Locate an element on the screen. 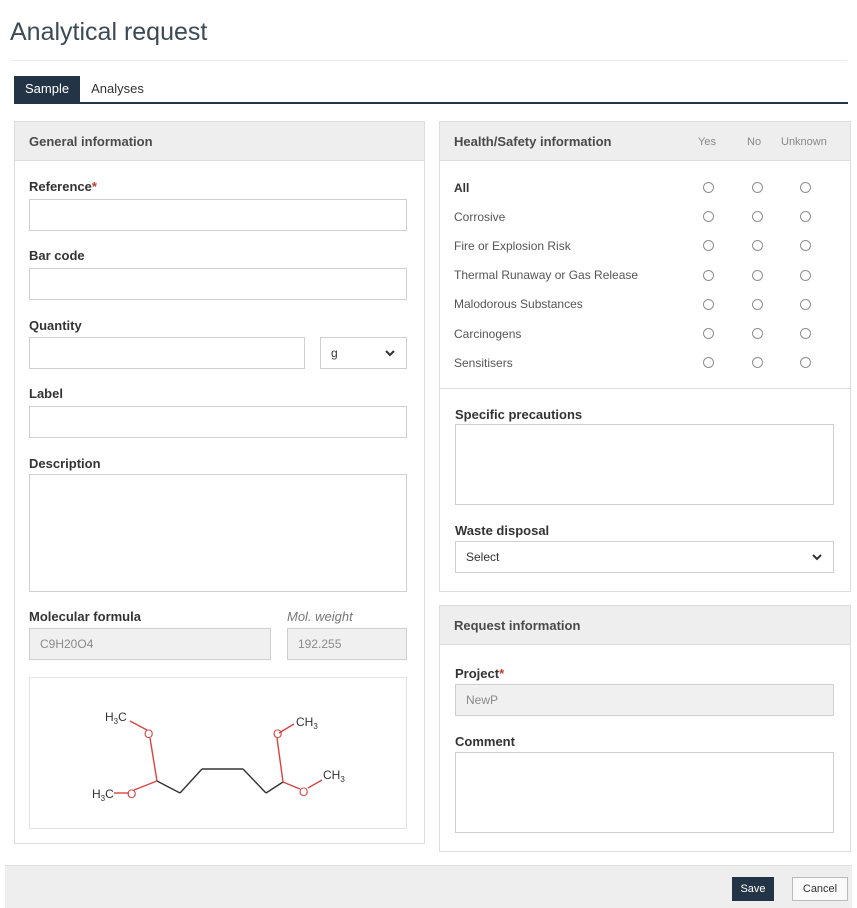 Image resolution: width=857 pixels, height=908 pixels. description-label: Description is located at coordinates (65, 463).